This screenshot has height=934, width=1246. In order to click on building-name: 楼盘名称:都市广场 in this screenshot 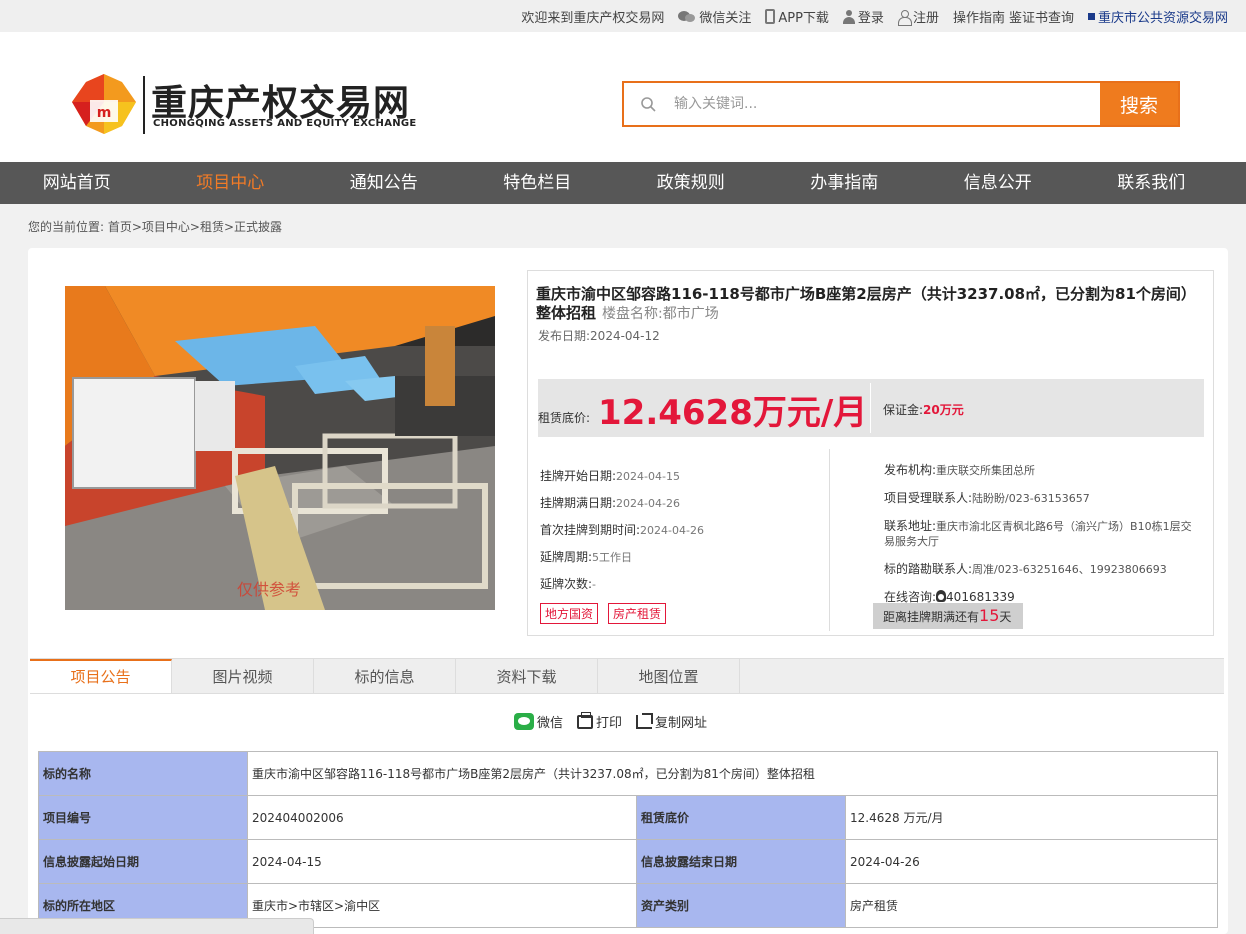, I will do `click(660, 314)`.